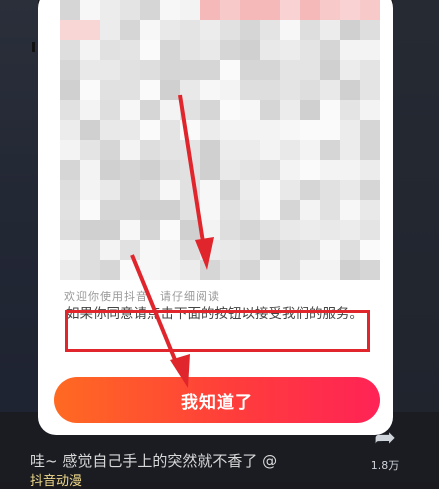 The image size is (439, 489). What do you see at coordinates (217, 400) in the screenshot?
I see `i-know-button: 我知道了` at bounding box center [217, 400].